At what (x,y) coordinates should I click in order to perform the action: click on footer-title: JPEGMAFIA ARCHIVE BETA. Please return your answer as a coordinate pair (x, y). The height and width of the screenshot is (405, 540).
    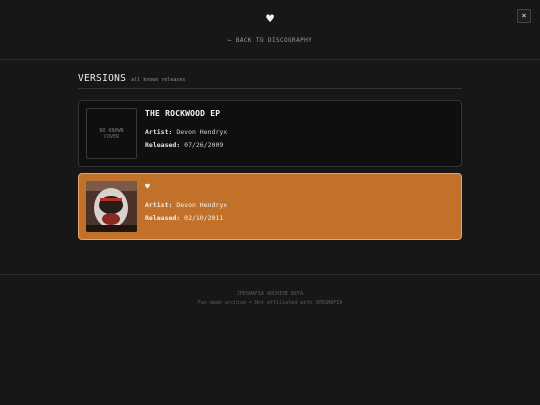
    Looking at the image, I should click on (270, 294).